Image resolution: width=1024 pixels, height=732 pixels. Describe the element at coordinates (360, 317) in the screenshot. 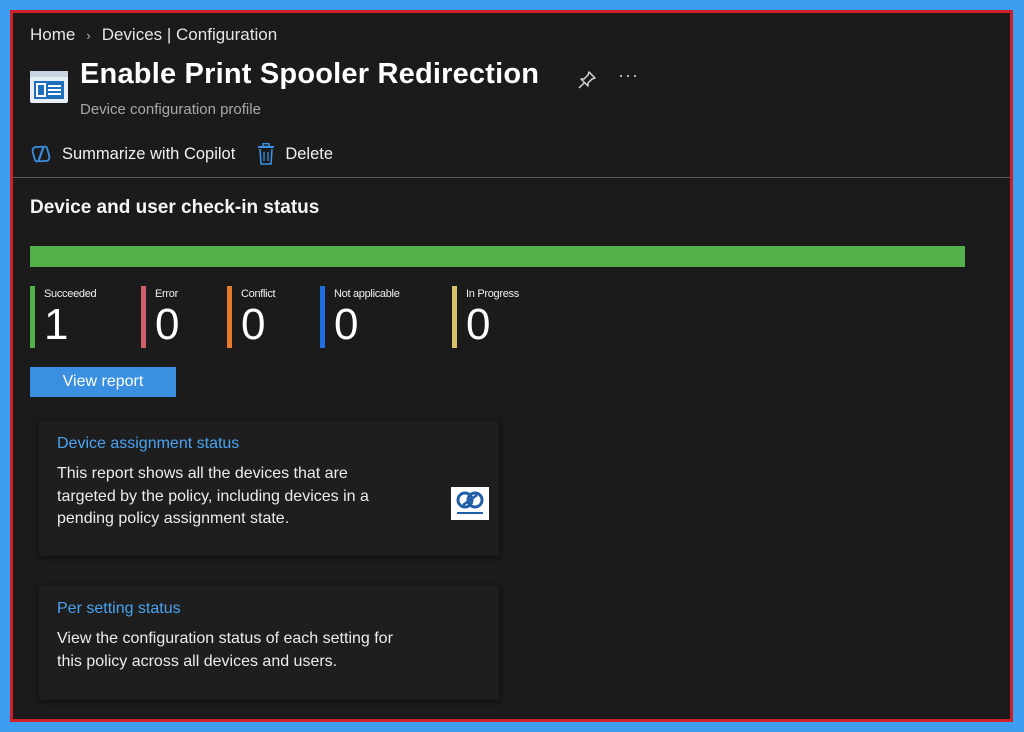

I see `stat-not-applicable: Not applicable 0` at that location.